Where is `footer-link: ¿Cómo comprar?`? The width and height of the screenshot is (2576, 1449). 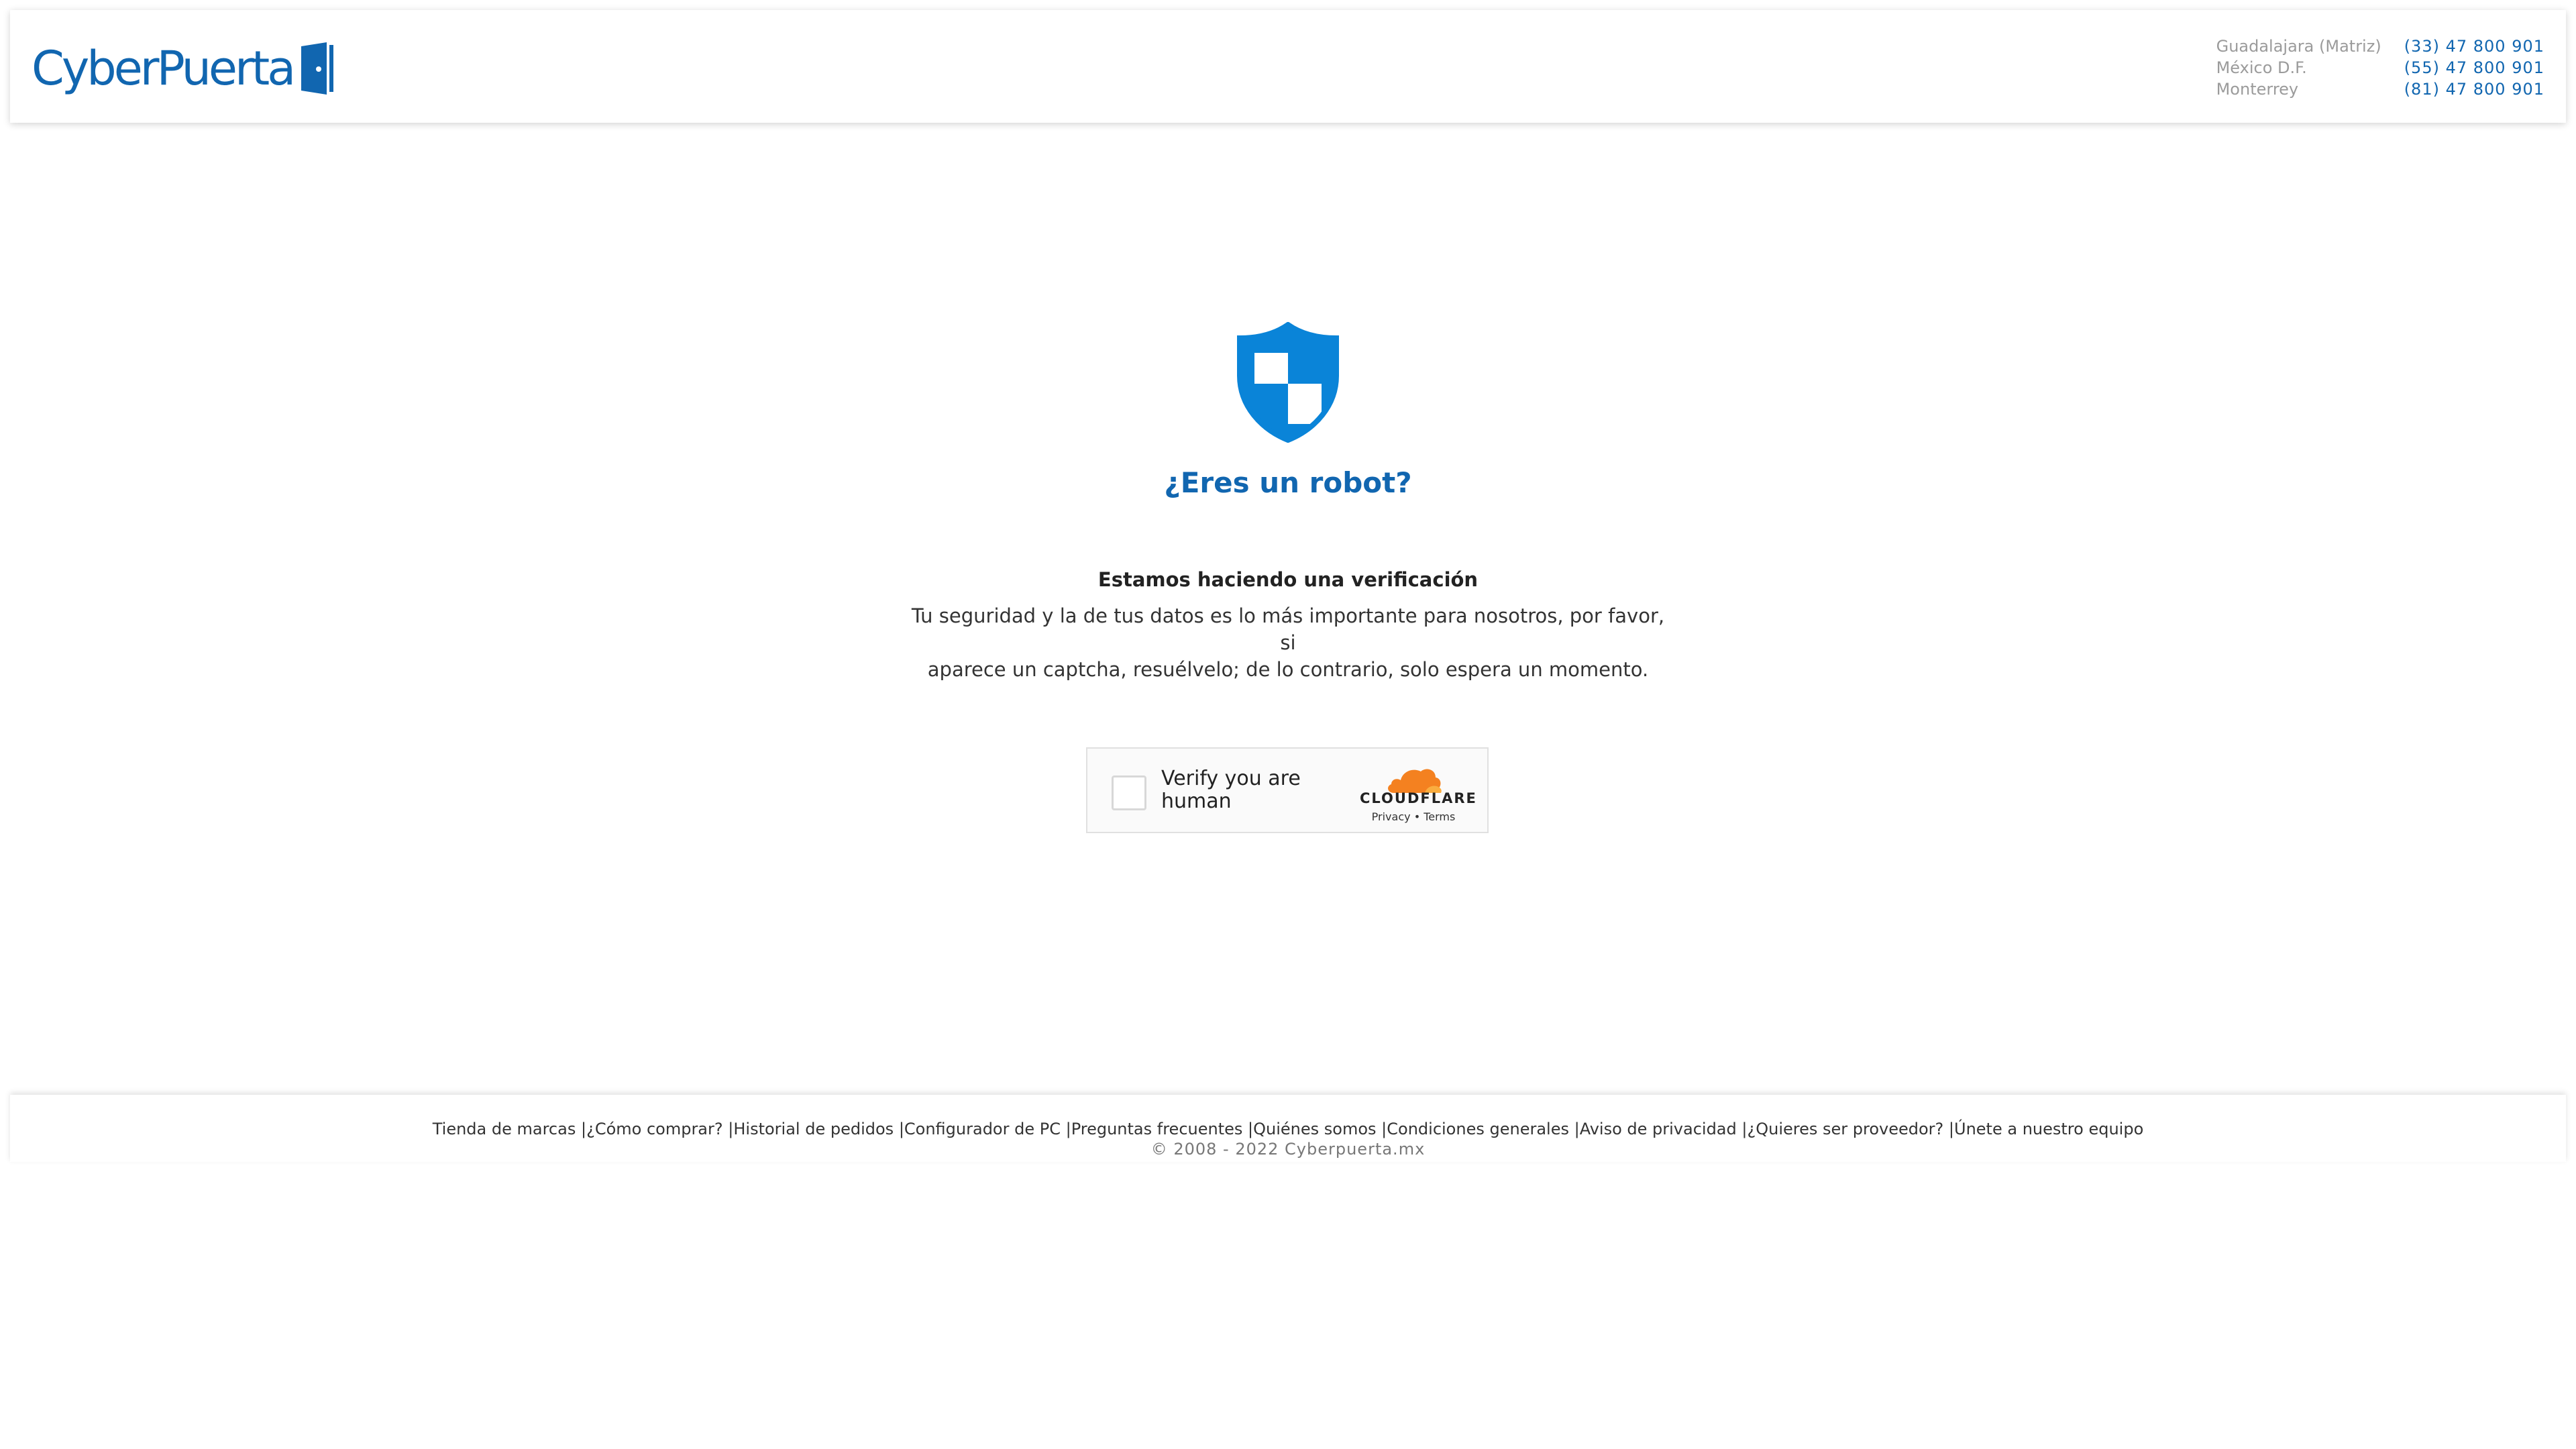
footer-link: ¿Cómo comprar? is located at coordinates (654, 1129).